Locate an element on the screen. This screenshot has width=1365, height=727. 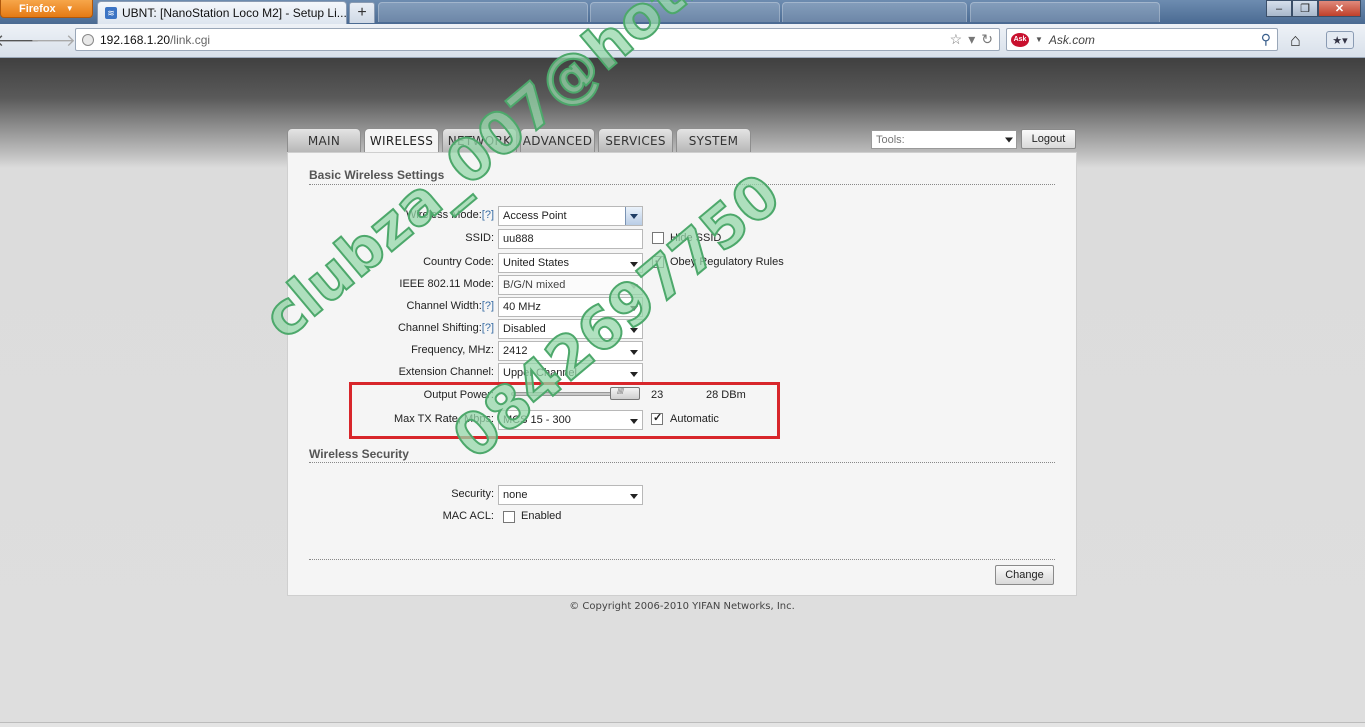
back-arrow-icon: 🡐 is located at coordinates (20, 41).